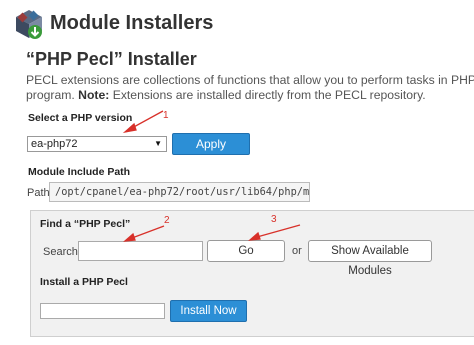  Describe the element at coordinates (158, 143) in the screenshot. I see `chevron-down-icon: ▼` at that location.